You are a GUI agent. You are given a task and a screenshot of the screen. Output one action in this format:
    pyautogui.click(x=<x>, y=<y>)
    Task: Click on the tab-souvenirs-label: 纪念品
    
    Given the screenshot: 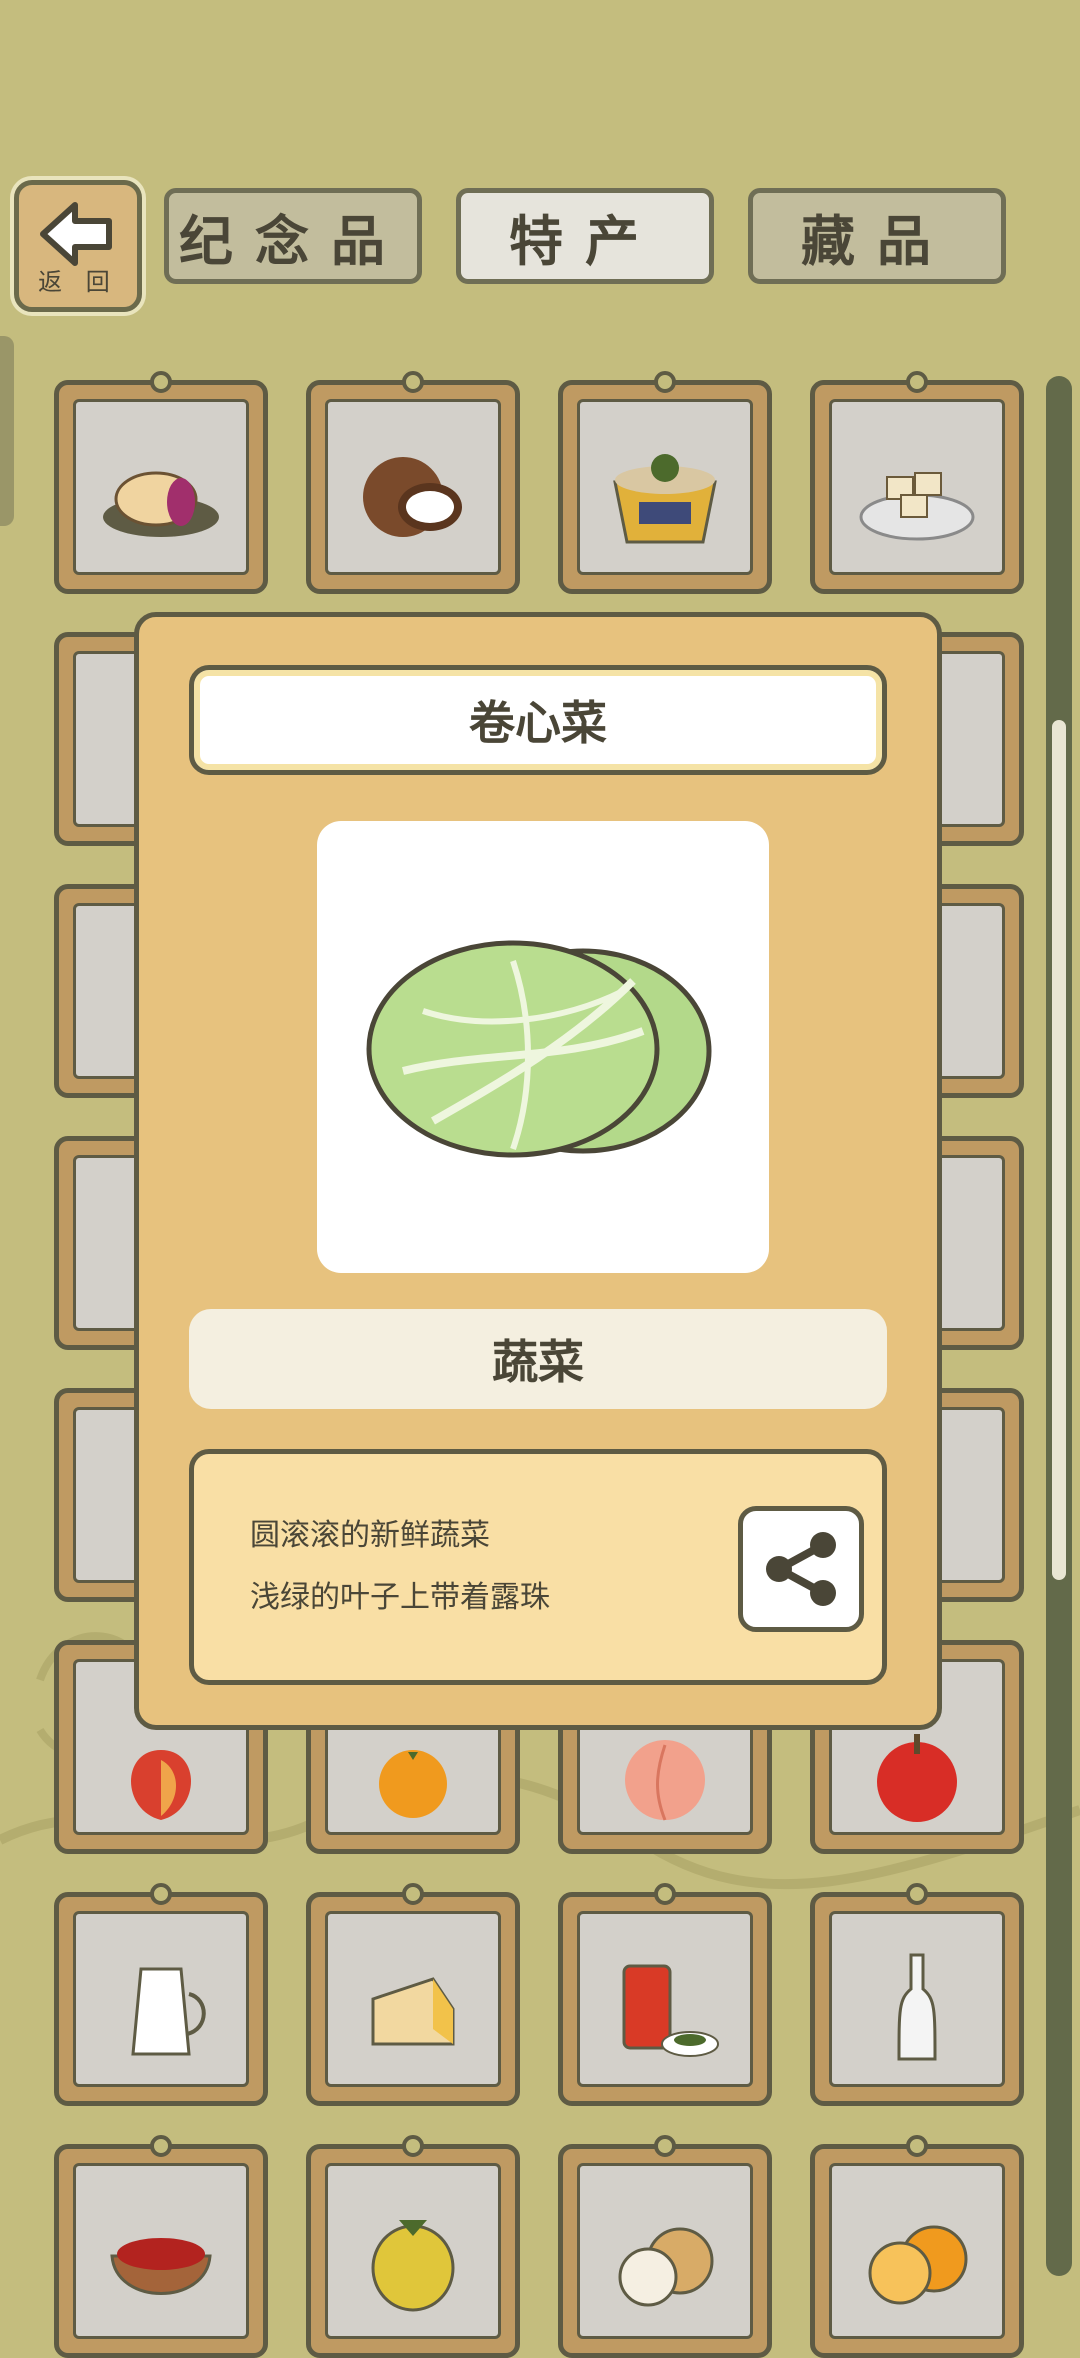 What is the action you would take?
    pyautogui.click(x=293, y=241)
    